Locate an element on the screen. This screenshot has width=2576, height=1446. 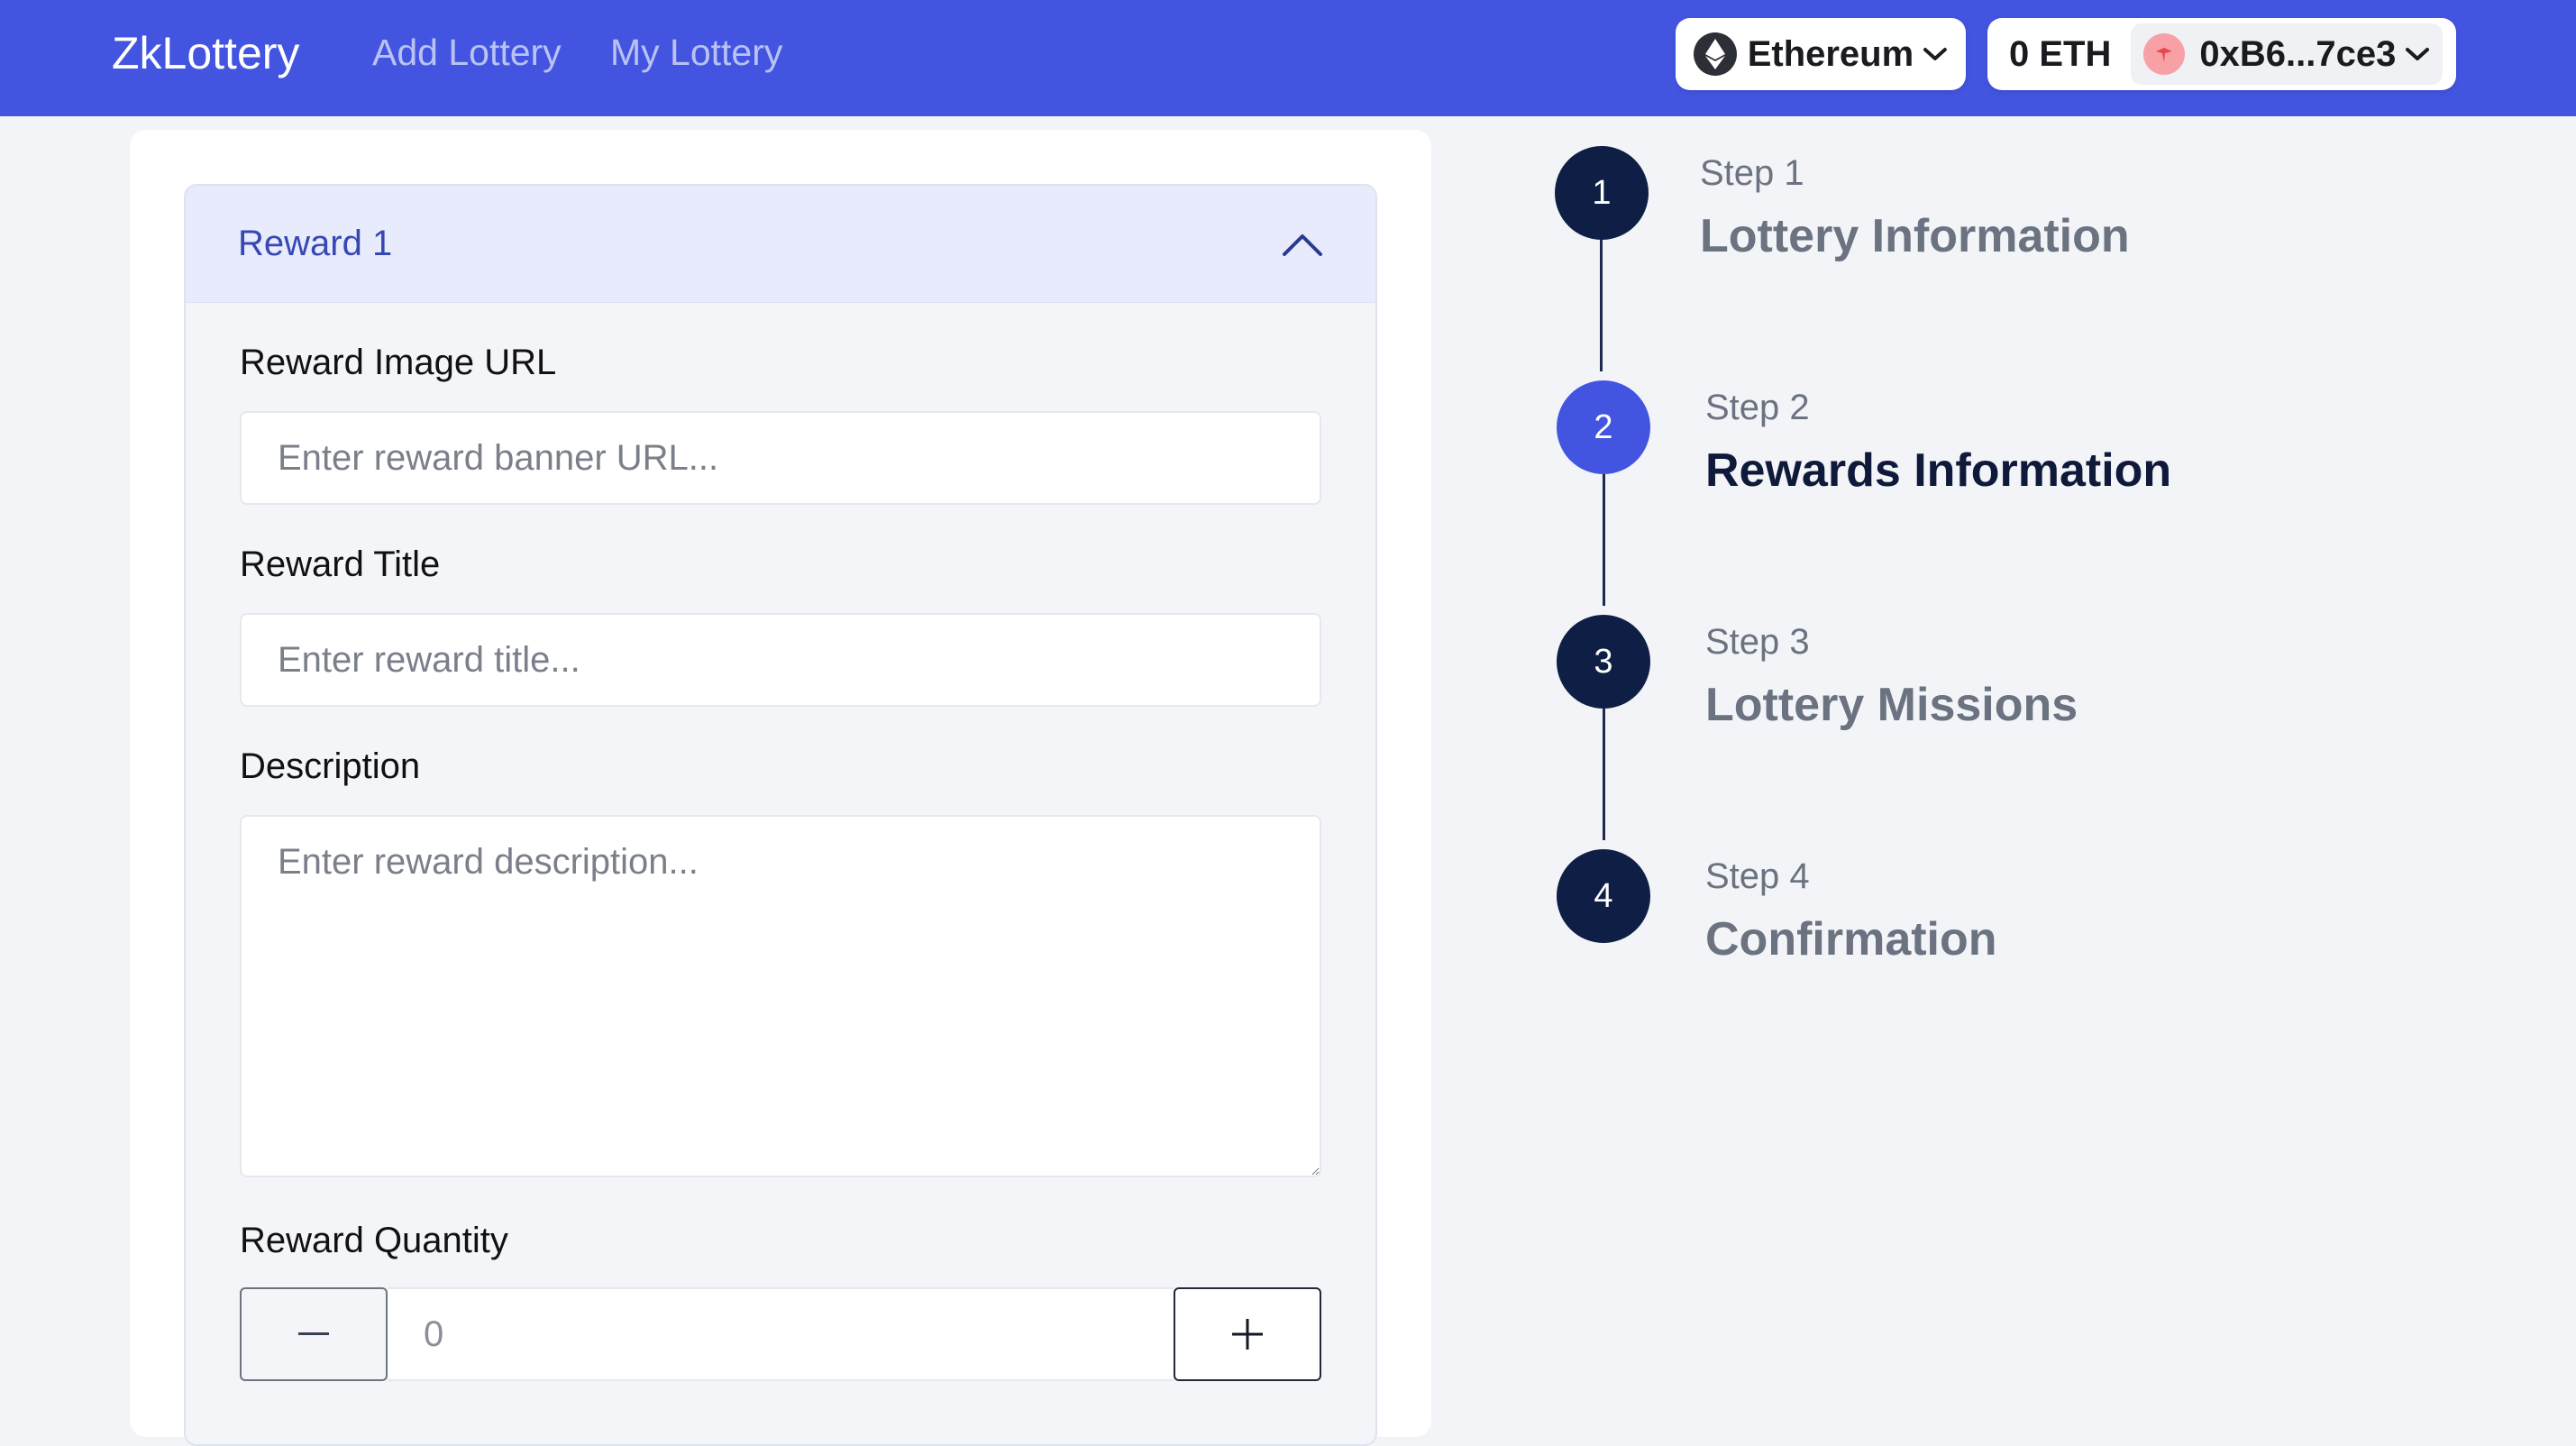
plus-icon is located at coordinates (1247, 1334).